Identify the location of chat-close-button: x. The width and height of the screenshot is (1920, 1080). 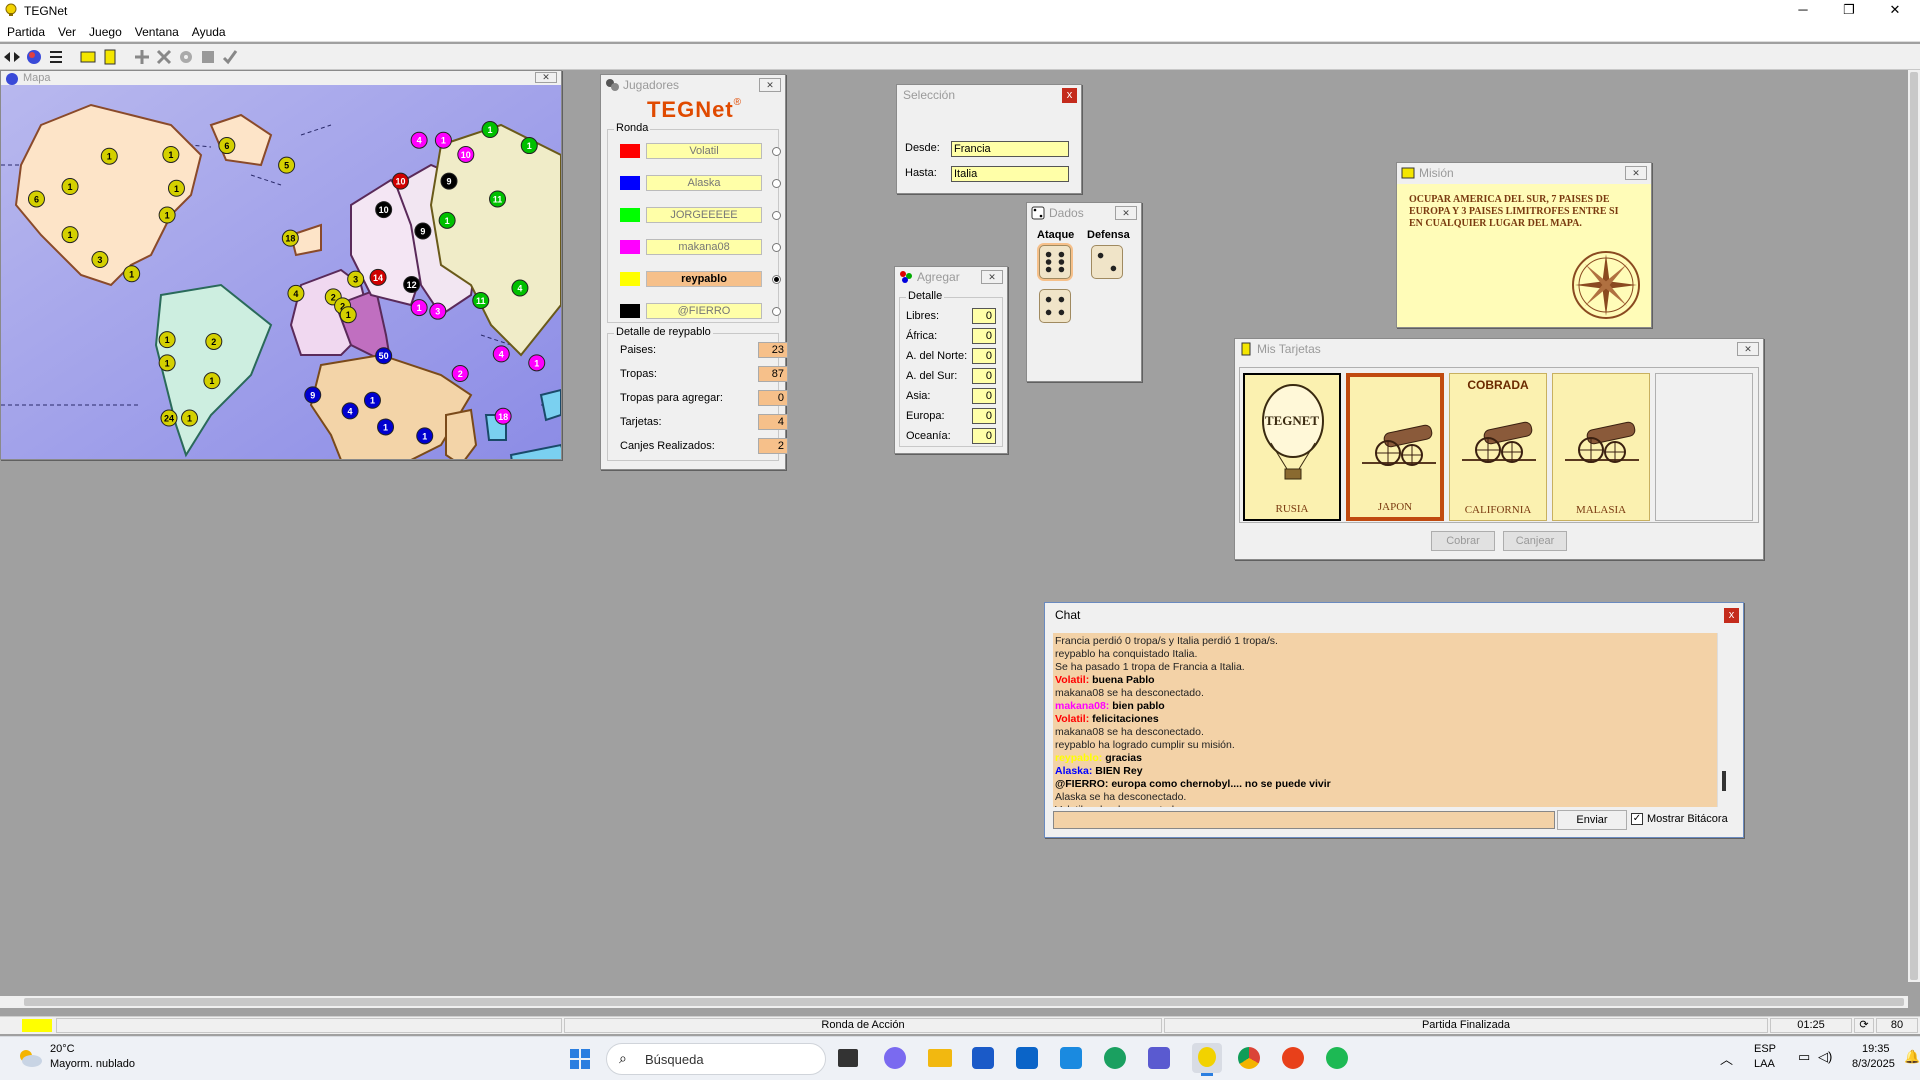
(1731, 615).